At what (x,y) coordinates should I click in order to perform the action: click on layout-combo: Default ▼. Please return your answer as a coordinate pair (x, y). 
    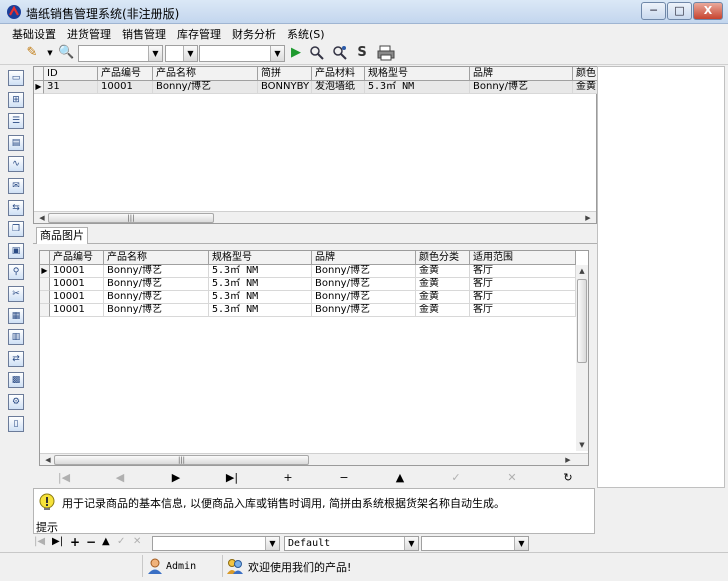
    Looking at the image, I should click on (351, 543).